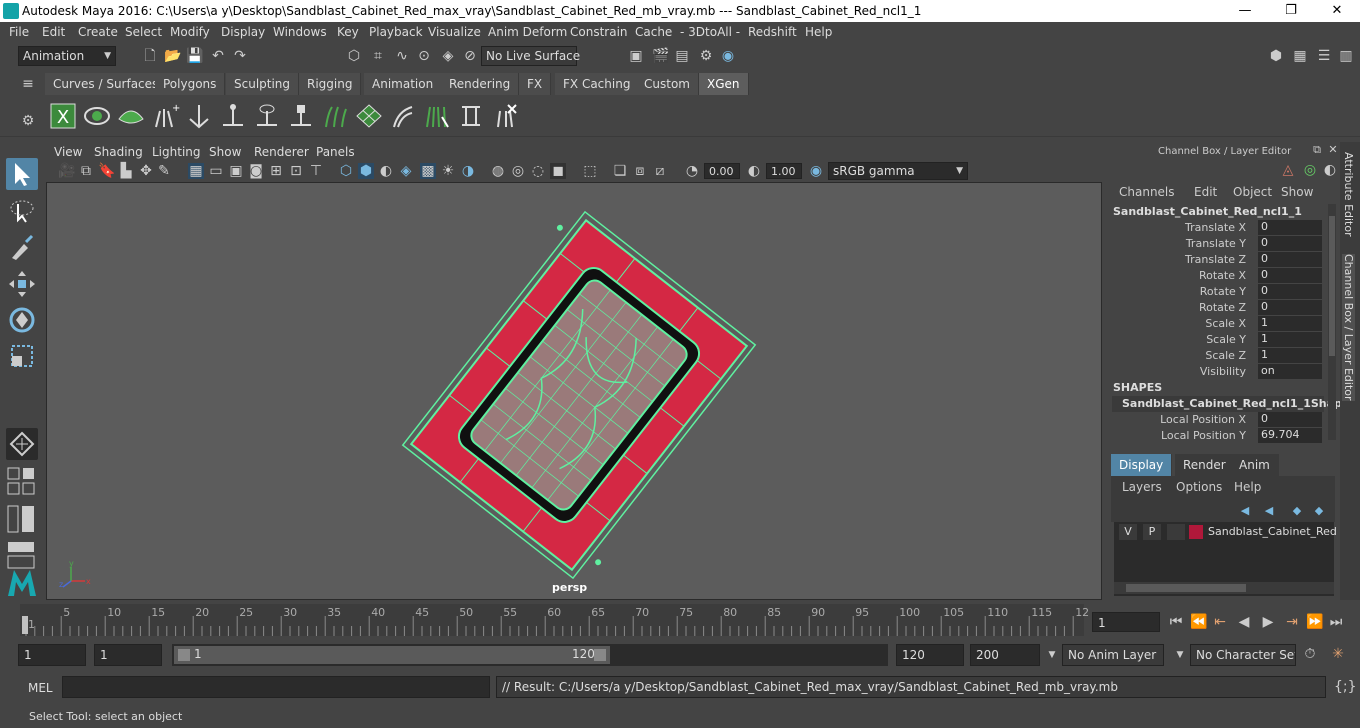  Describe the element at coordinates (131, 116) in the screenshot. I see `xgen-create-description-icon` at that location.